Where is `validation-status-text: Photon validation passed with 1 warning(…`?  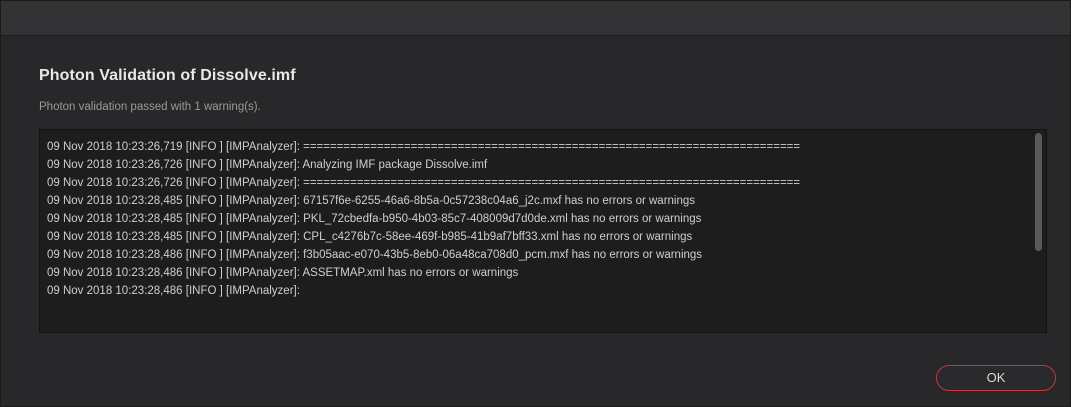
validation-status-text: Photon validation passed with 1 warning(… is located at coordinates (150, 107).